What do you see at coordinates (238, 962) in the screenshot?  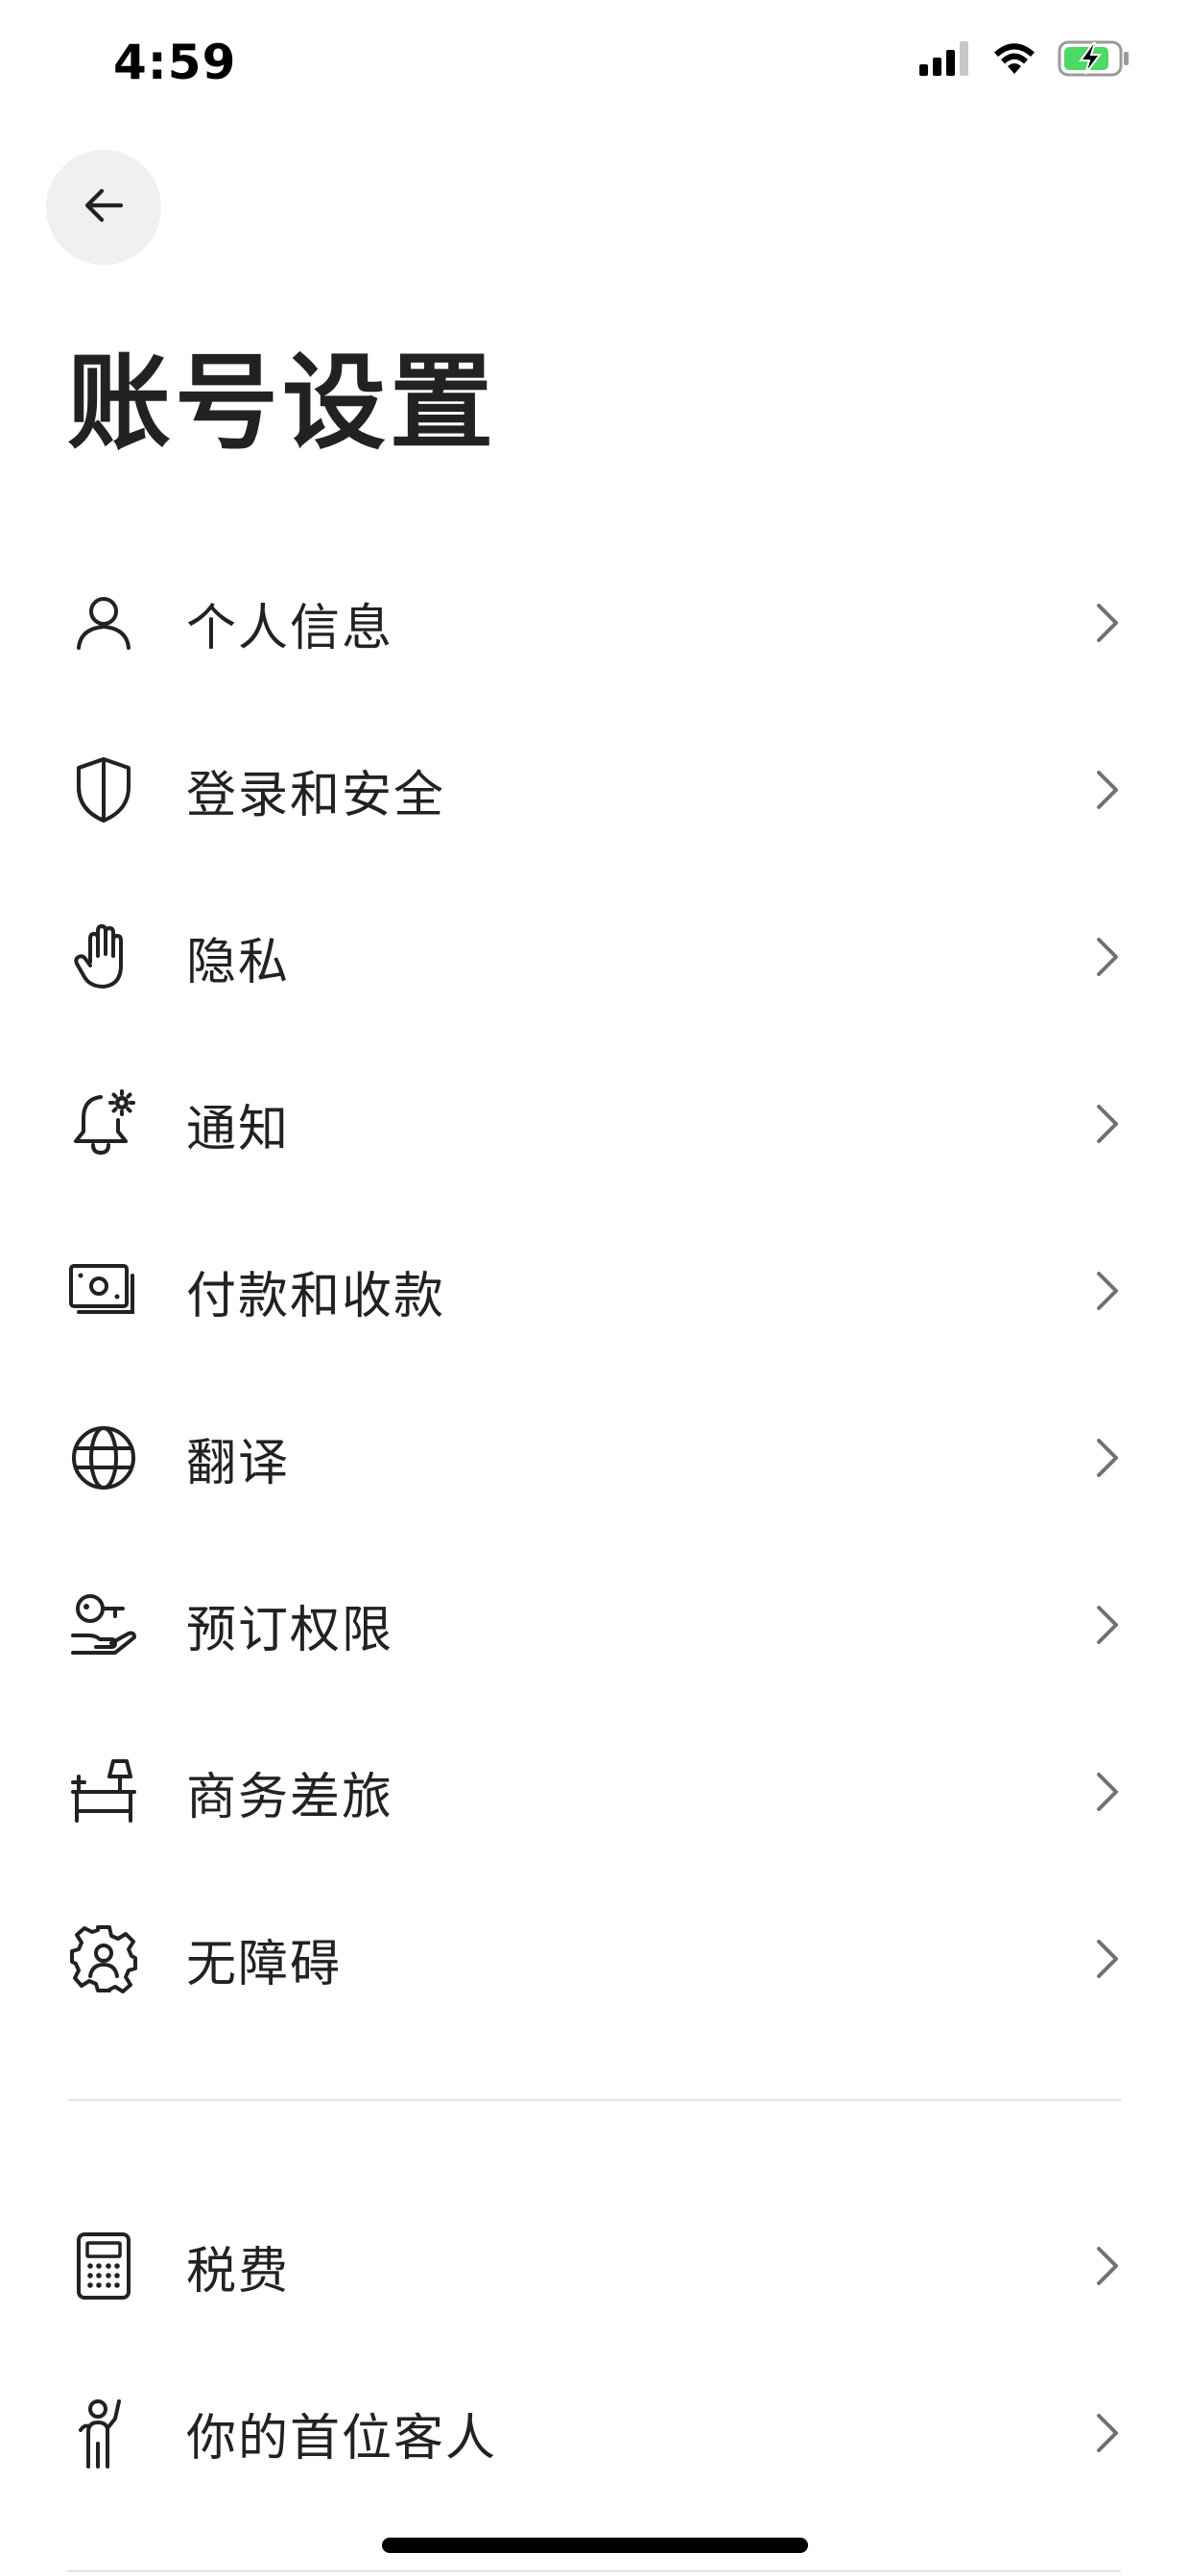 I see `menu-item-label: 隐私` at bounding box center [238, 962].